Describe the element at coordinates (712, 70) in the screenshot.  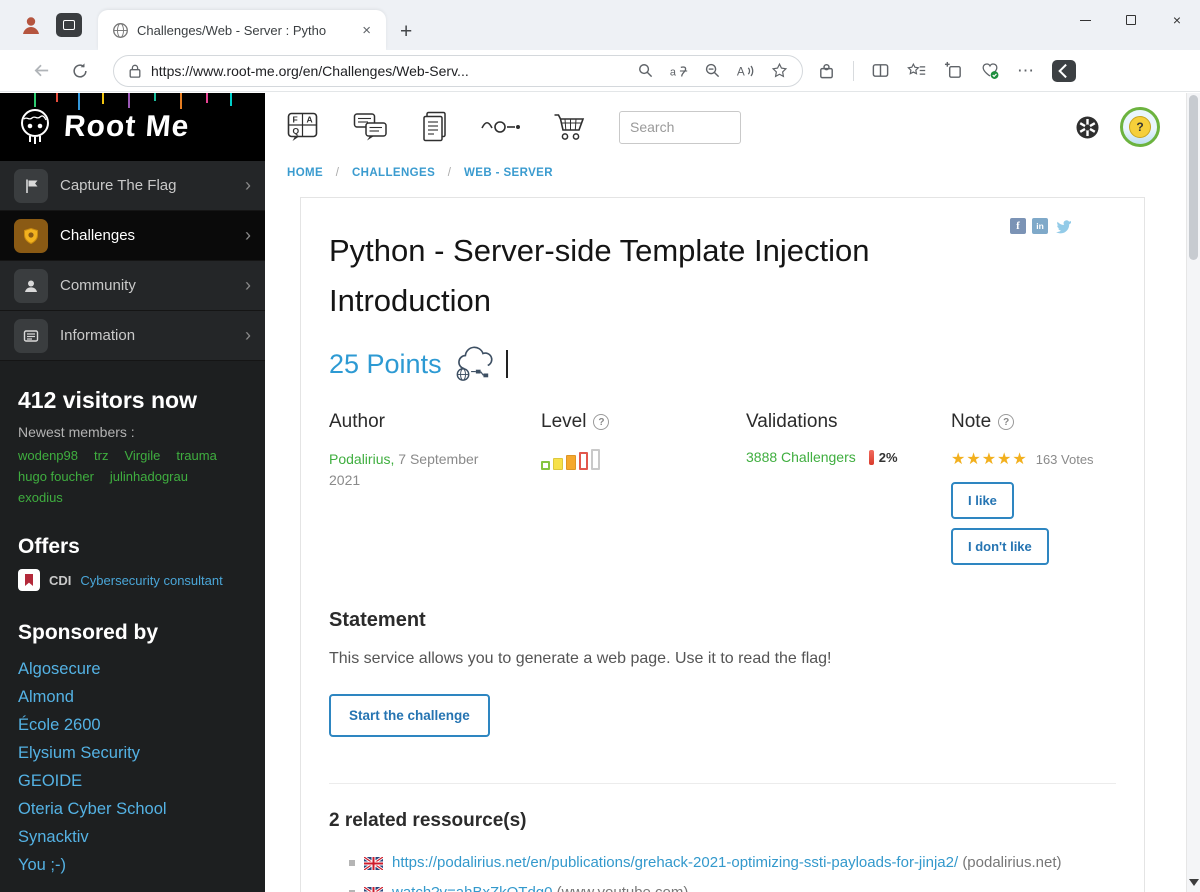
I see `zoom-out-icon` at that location.